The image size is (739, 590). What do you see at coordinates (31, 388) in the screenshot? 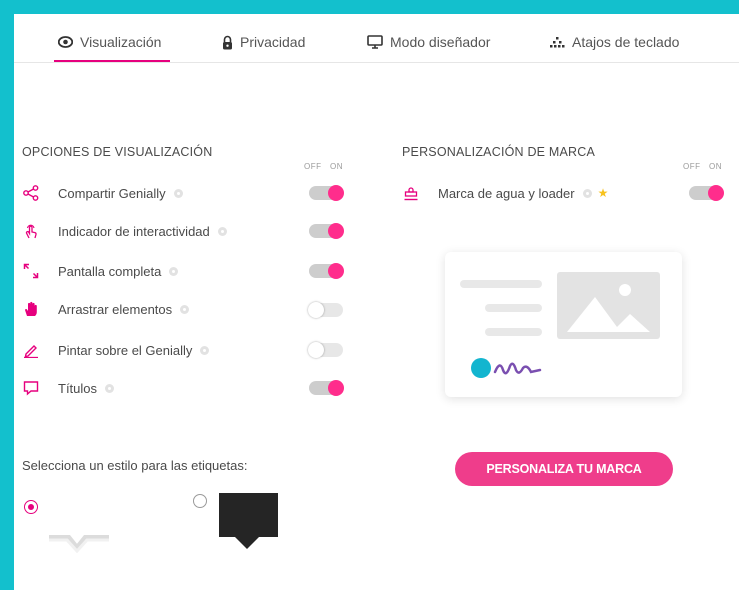
I see `speech-bubble-icon` at bounding box center [31, 388].